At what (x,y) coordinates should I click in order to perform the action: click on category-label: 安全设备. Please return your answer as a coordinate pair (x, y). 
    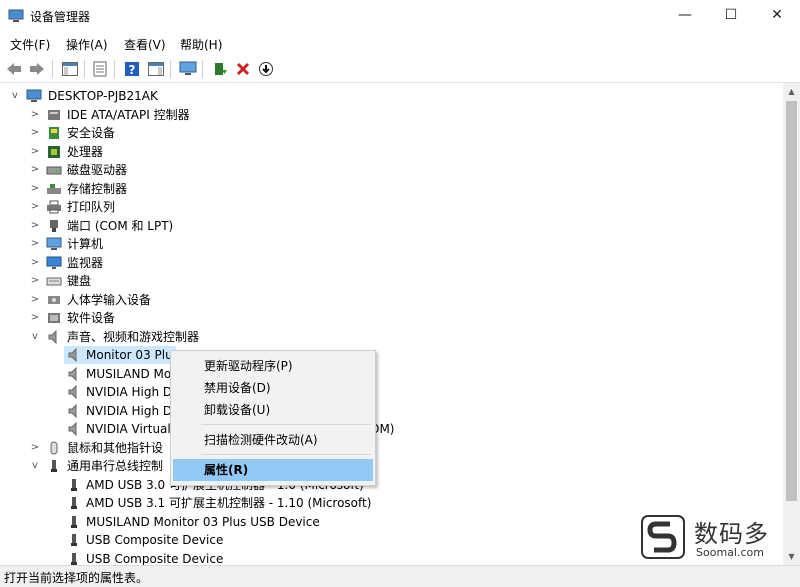
    Looking at the image, I should click on (91, 133).